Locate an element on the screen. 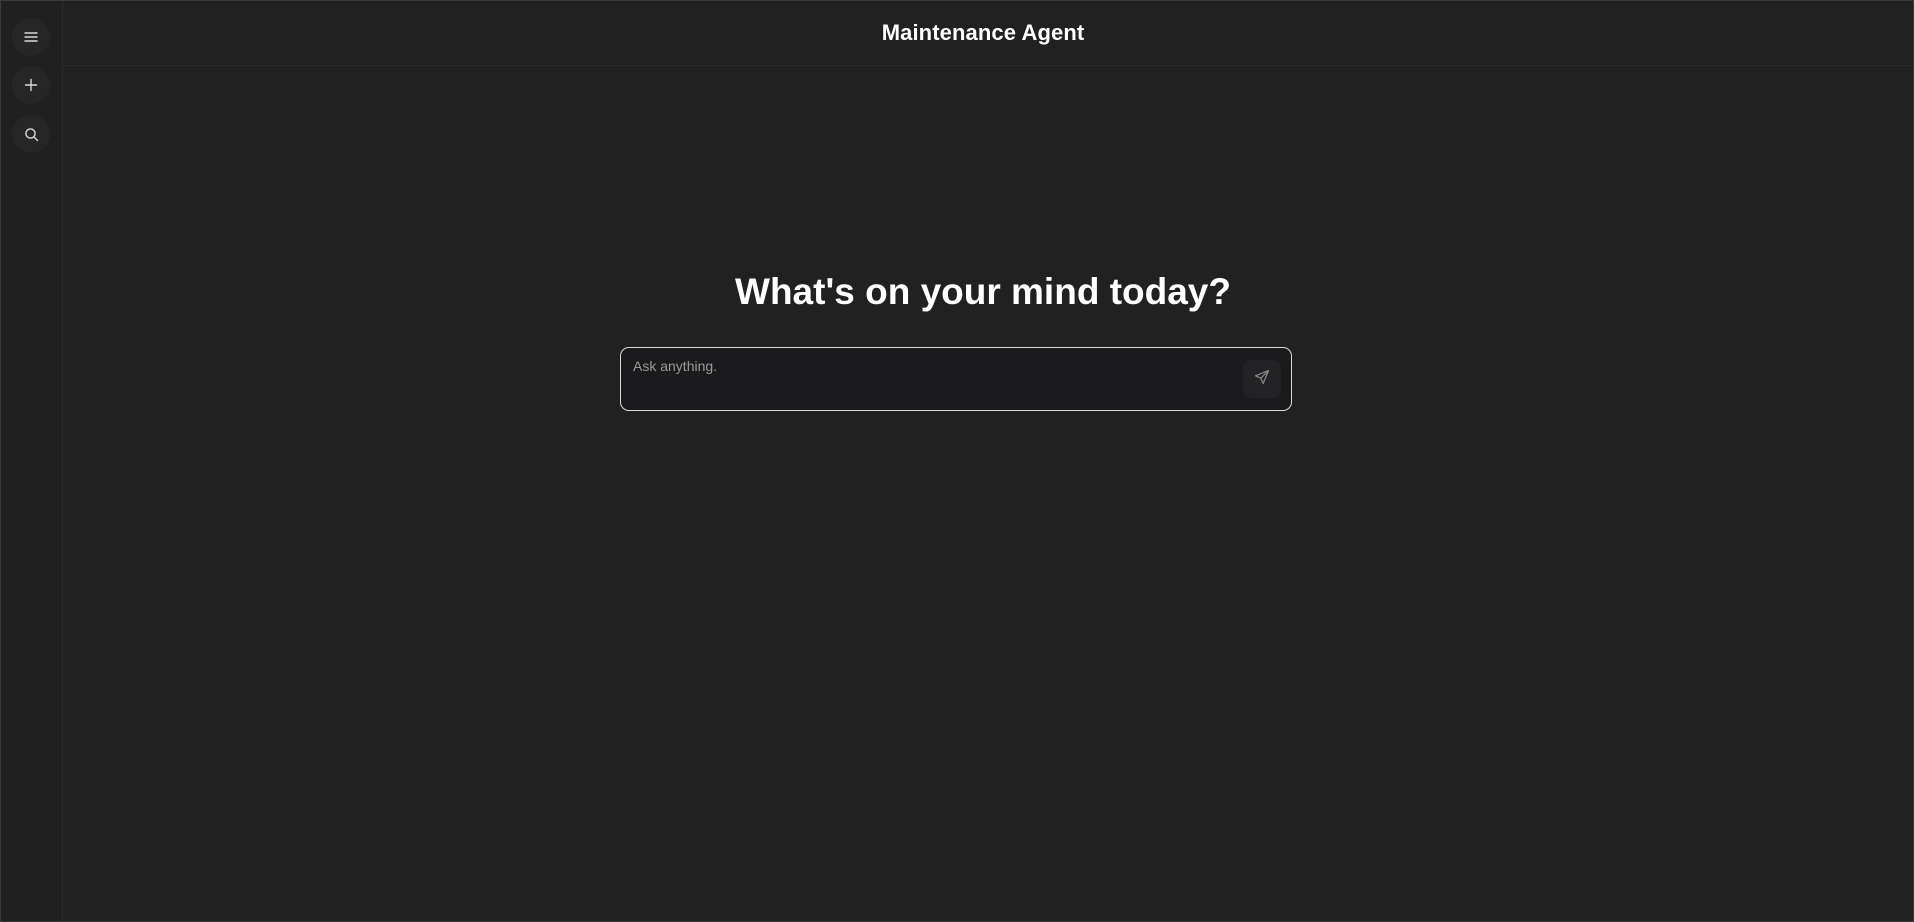  search-button is located at coordinates (31, 134).